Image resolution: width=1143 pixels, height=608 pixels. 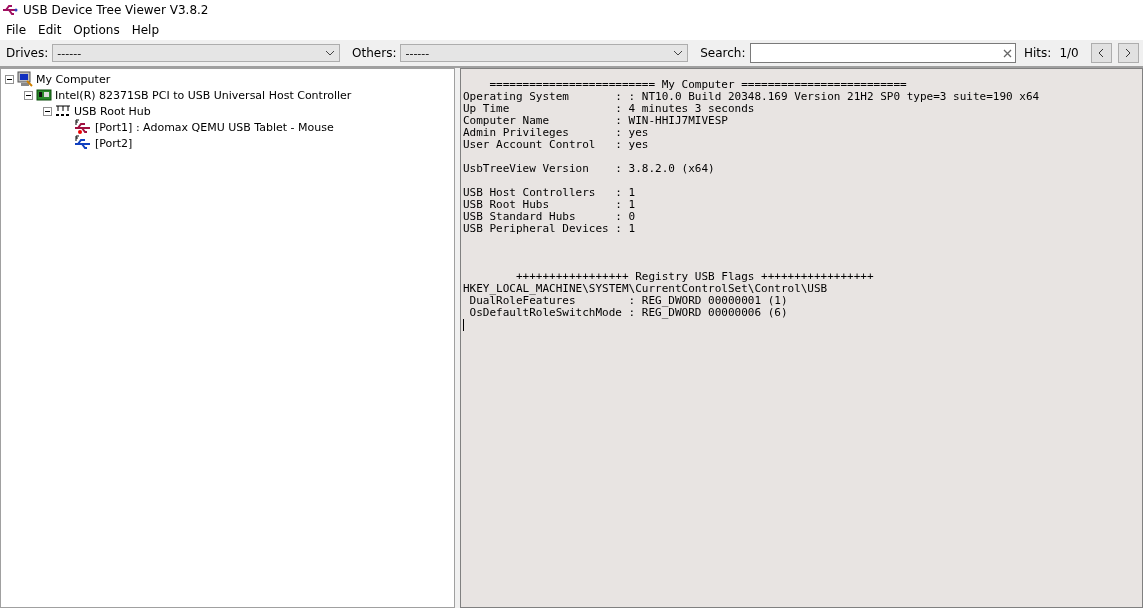 What do you see at coordinates (628, 313) in the screenshot?
I see `info-line: OsDefaultRoleSwitchMode : REG_DWORD 00000006 (6)` at bounding box center [628, 313].